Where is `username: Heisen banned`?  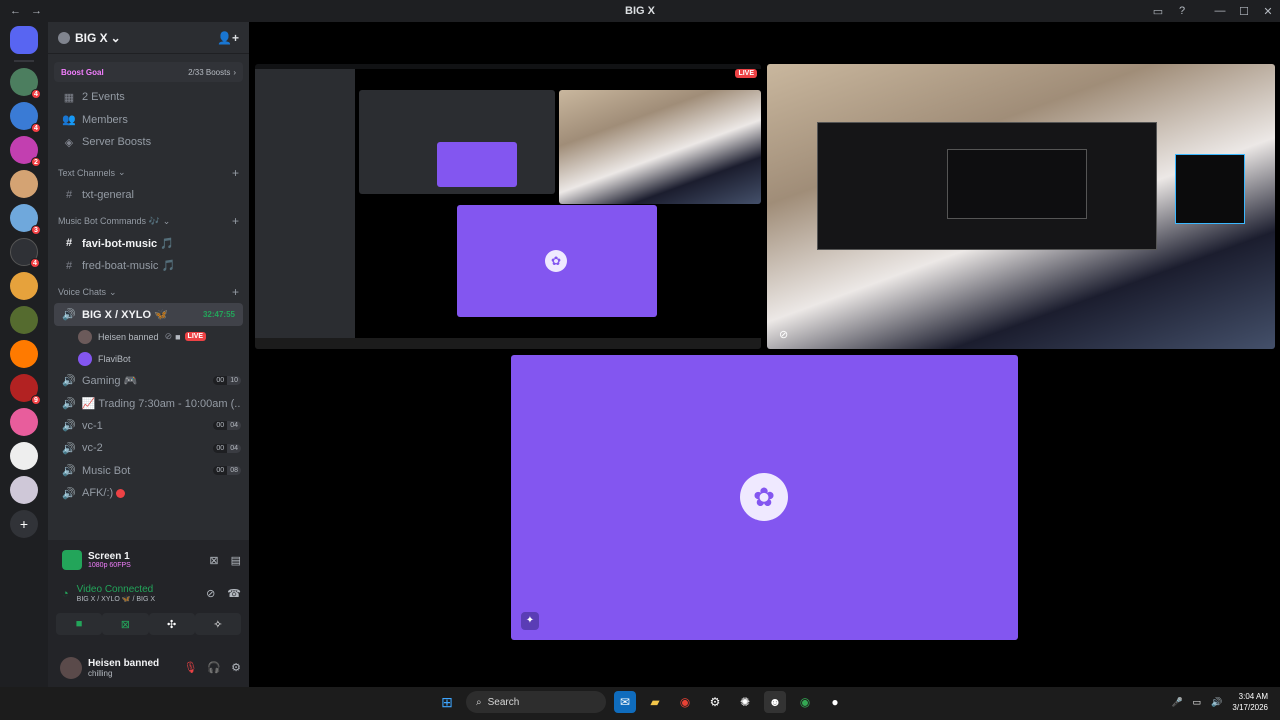 username: Heisen banned is located at coordinates (124, 663).